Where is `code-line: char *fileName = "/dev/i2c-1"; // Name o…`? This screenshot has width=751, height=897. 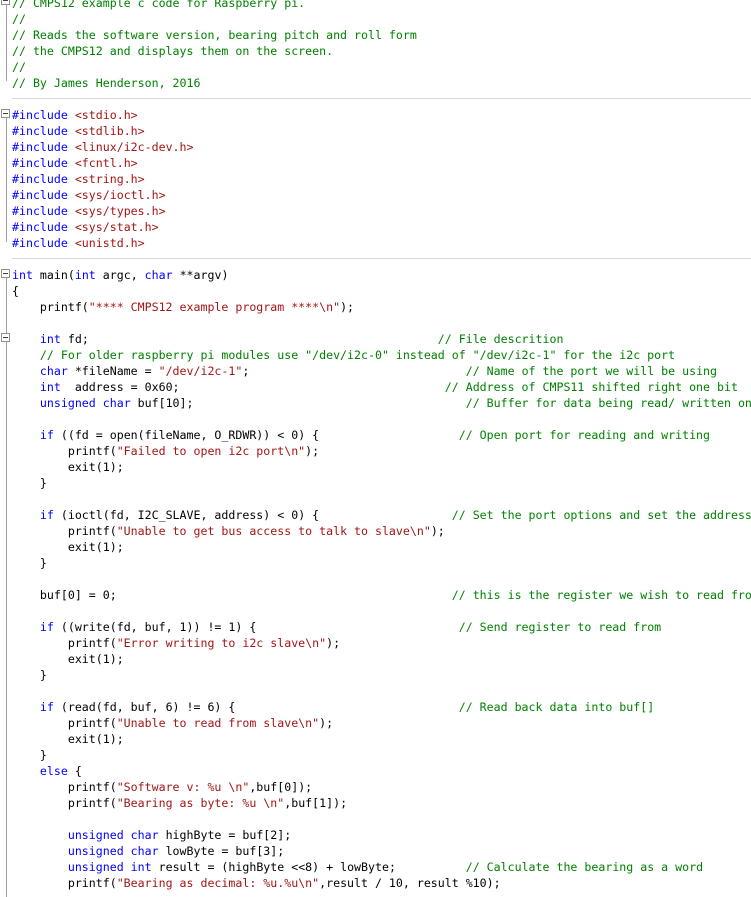
code-line: char *fileName = "/dev/i2c-1"; // Name o… is located at coordinates (364, 371).